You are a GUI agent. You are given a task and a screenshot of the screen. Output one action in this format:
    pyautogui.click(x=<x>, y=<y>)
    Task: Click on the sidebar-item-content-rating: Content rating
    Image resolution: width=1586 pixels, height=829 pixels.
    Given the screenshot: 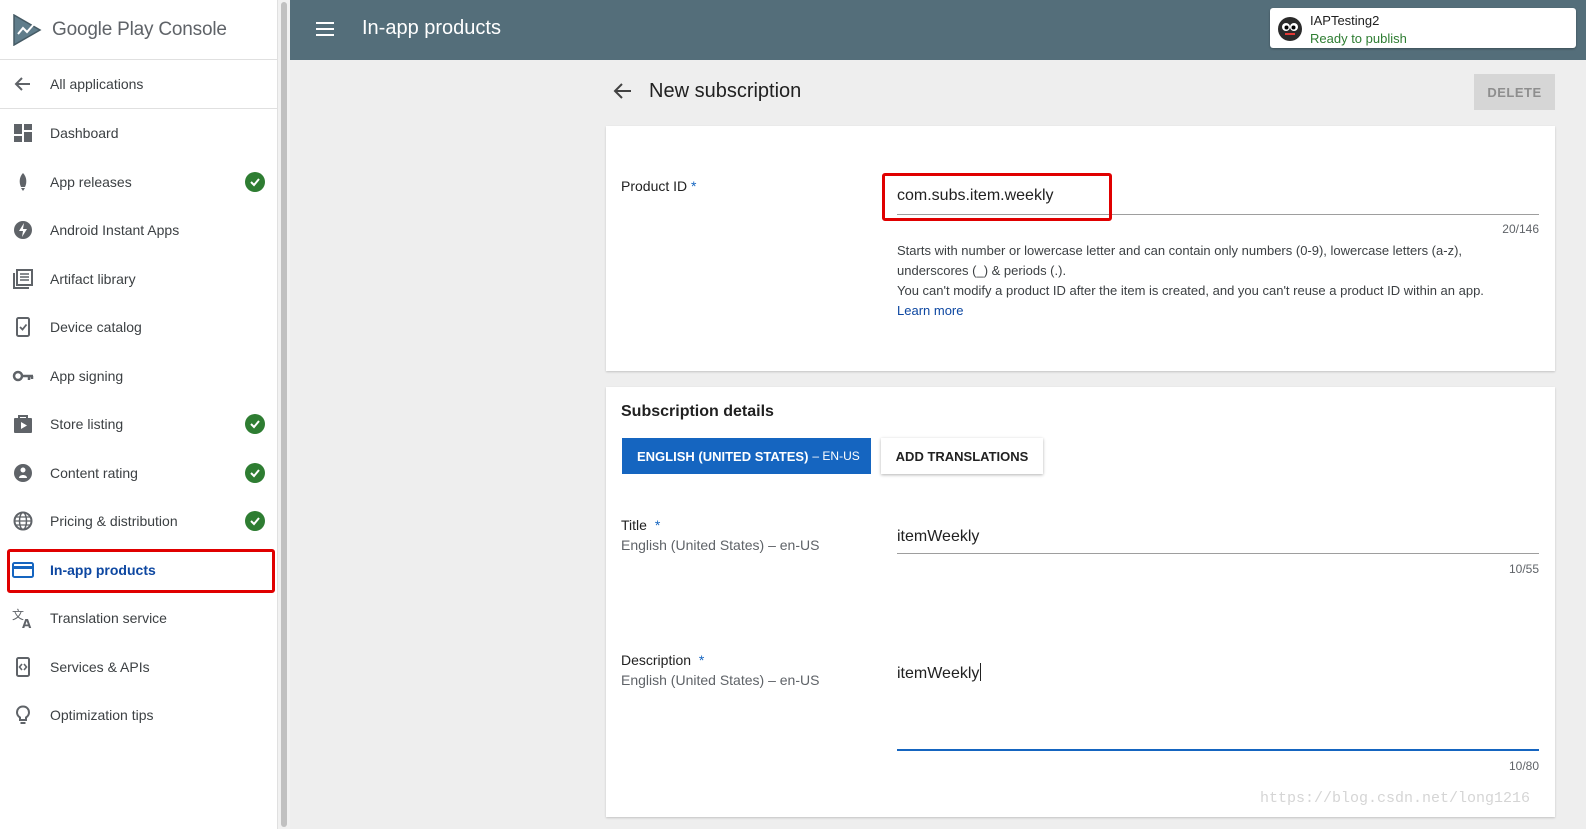 What is the action you would take?
    pyautogui.click(x=138, y=473)
    